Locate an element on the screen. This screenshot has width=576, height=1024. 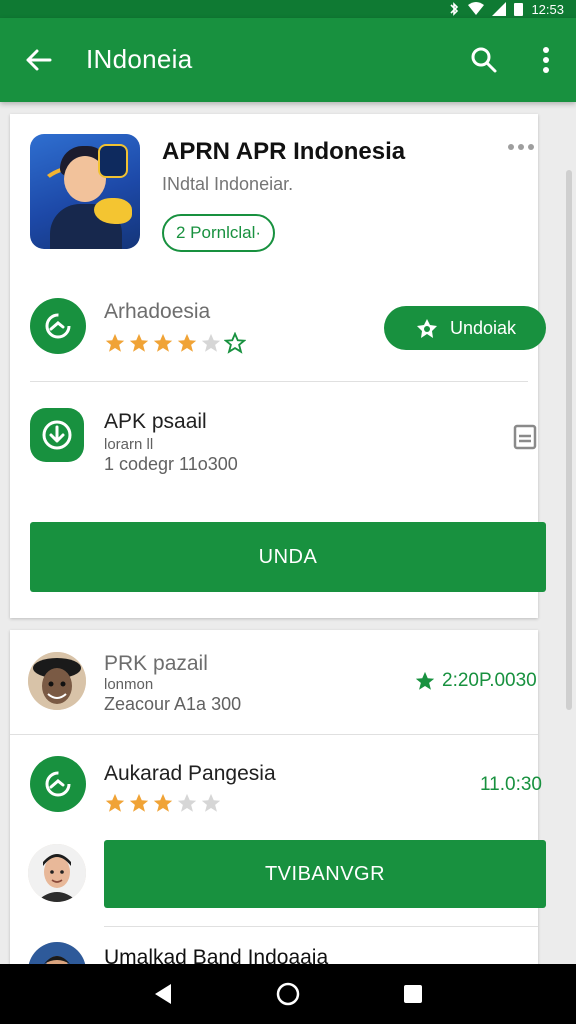
star-badge-icon is located at coordinates (426, 328).